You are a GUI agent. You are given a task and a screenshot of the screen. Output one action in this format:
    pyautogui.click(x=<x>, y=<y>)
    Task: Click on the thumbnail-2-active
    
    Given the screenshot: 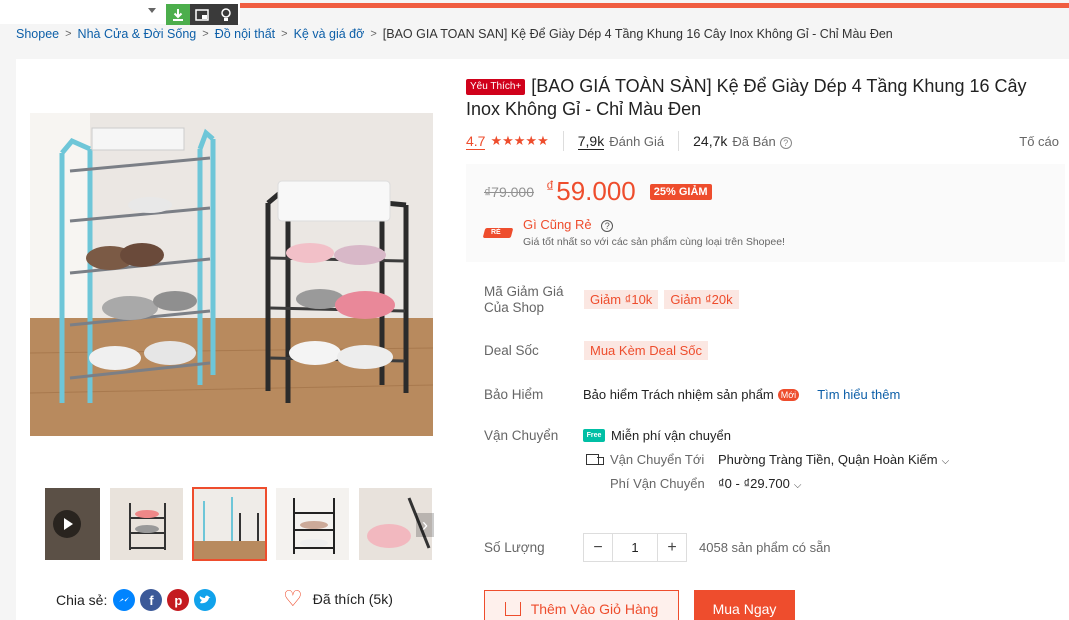 What is the action you would take?
    pyautogui.click(x=229, y=524)
    